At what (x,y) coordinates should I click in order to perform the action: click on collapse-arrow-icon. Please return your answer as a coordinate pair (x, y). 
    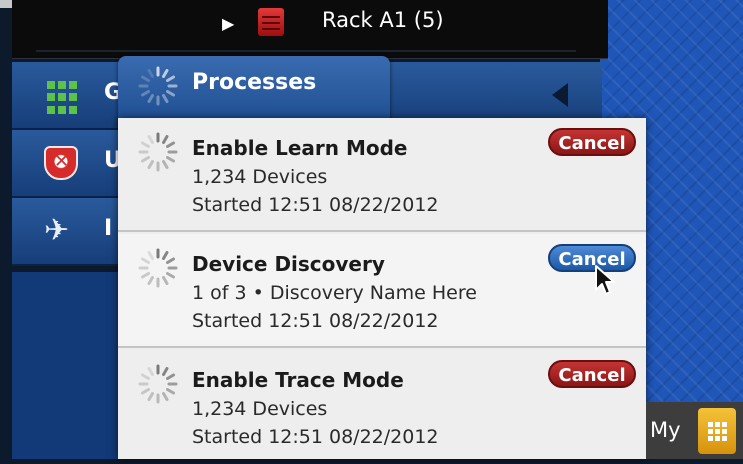
    Looking at the image, I should click on (560, 95).